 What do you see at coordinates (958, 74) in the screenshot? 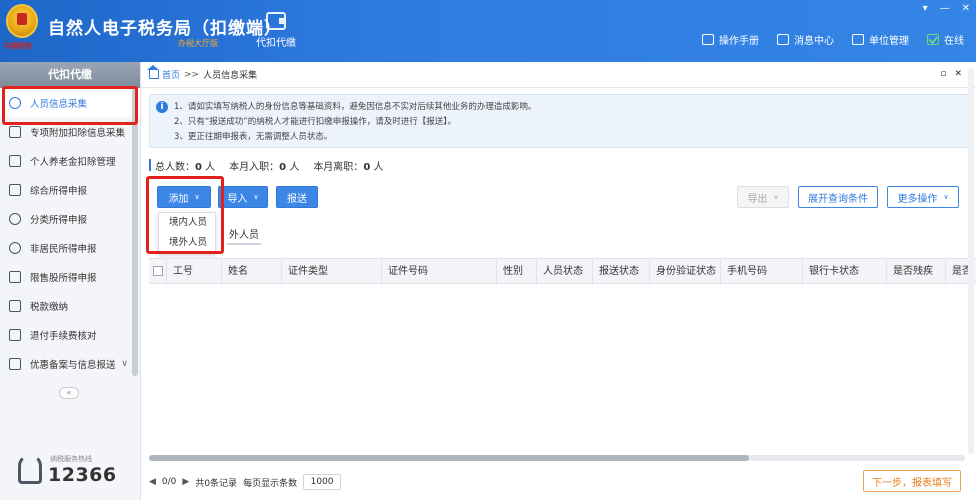
I see `panel-close-button: ✕` at bounding box center [958, 74].